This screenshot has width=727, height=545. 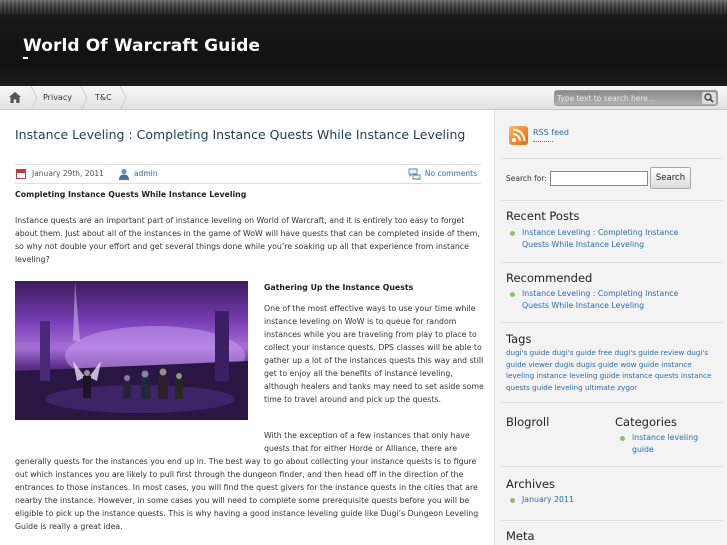 What do you see at coordinates (451, 173) in the screenshot?
I see `comments-link: No comments` at bounding box center [451, 173].